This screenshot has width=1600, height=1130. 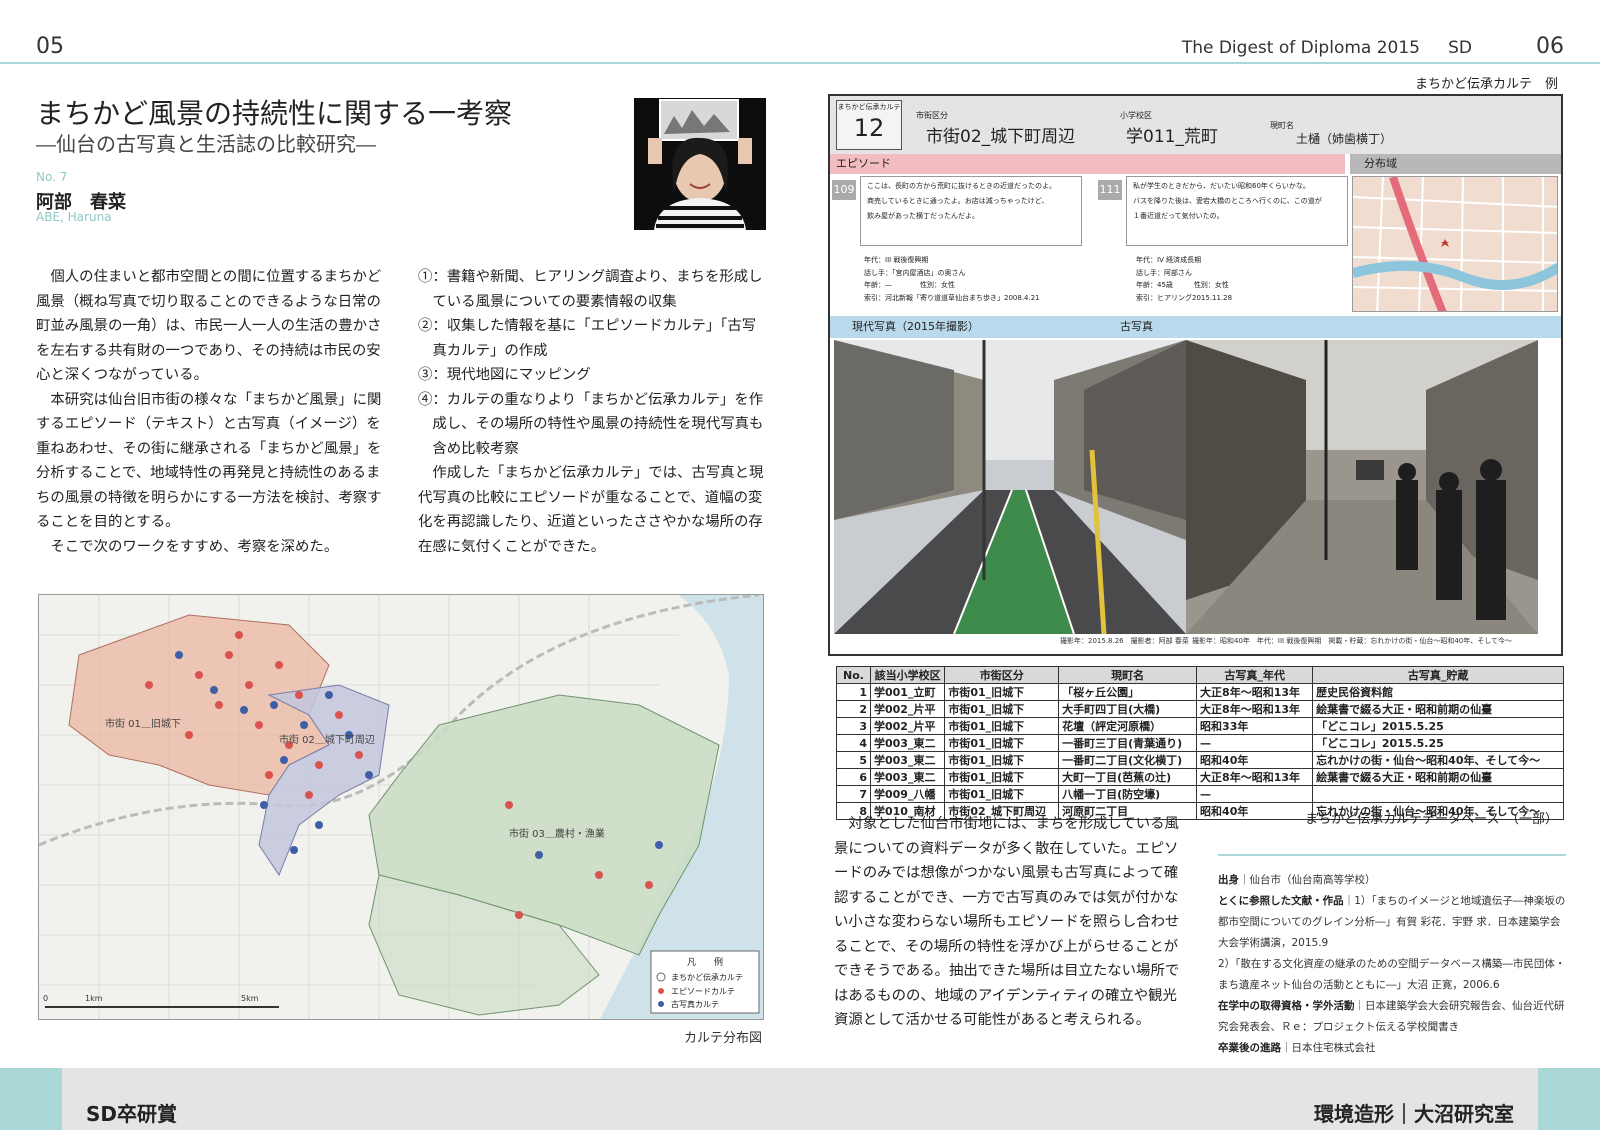 I want to click on table-header: 市街区分, so click(x=1002, y=675).